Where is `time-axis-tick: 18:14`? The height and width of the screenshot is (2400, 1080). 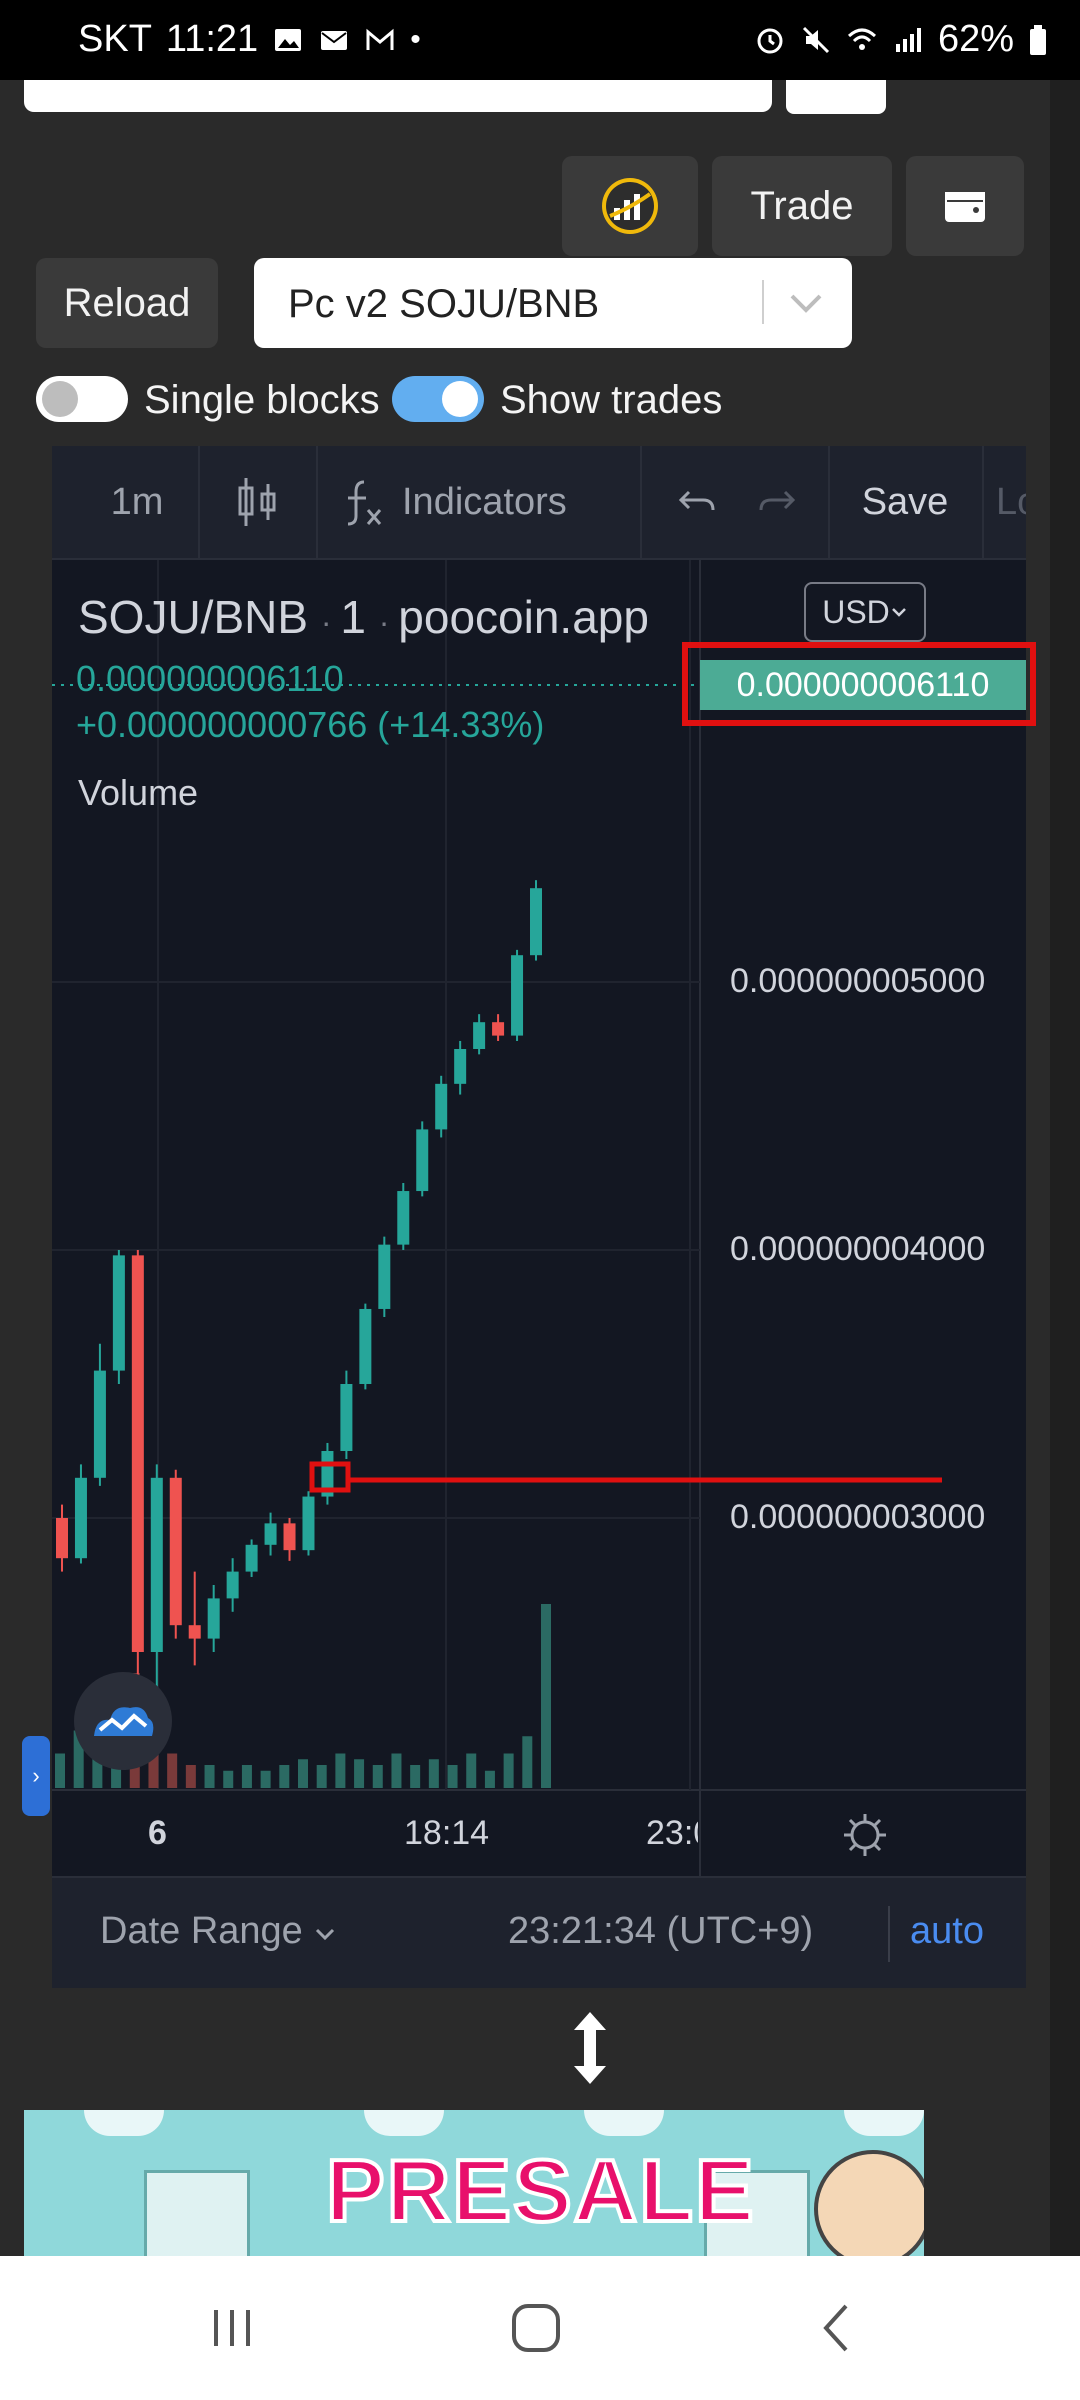
time-axis-tick: 18:14 is located at coordinates (447, 1833).